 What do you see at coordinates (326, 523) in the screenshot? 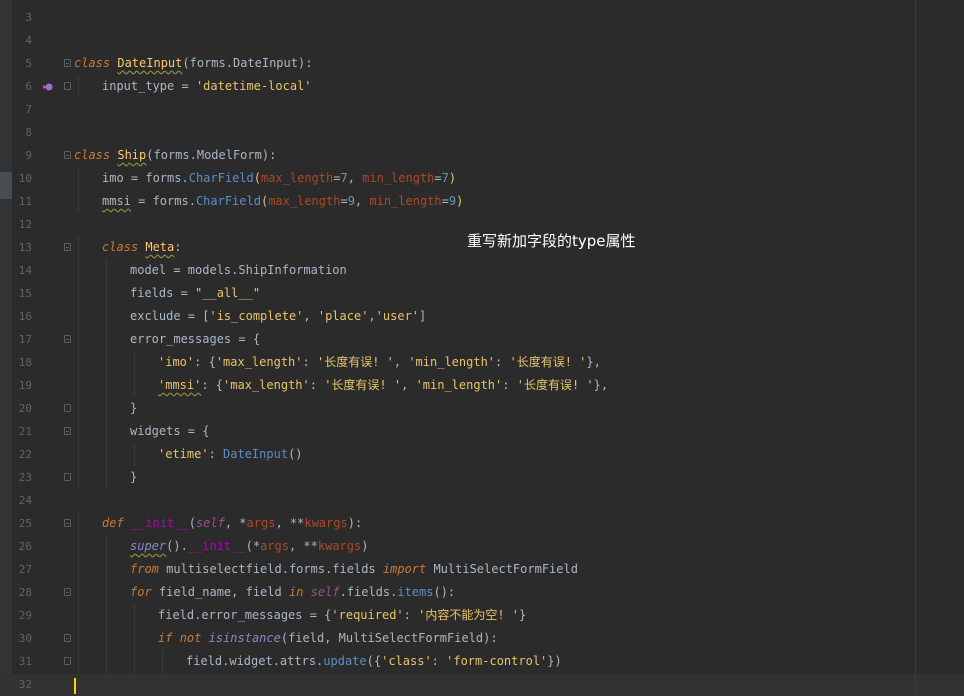
I see `code-token: kwargs` at bounding box center [326, 523].